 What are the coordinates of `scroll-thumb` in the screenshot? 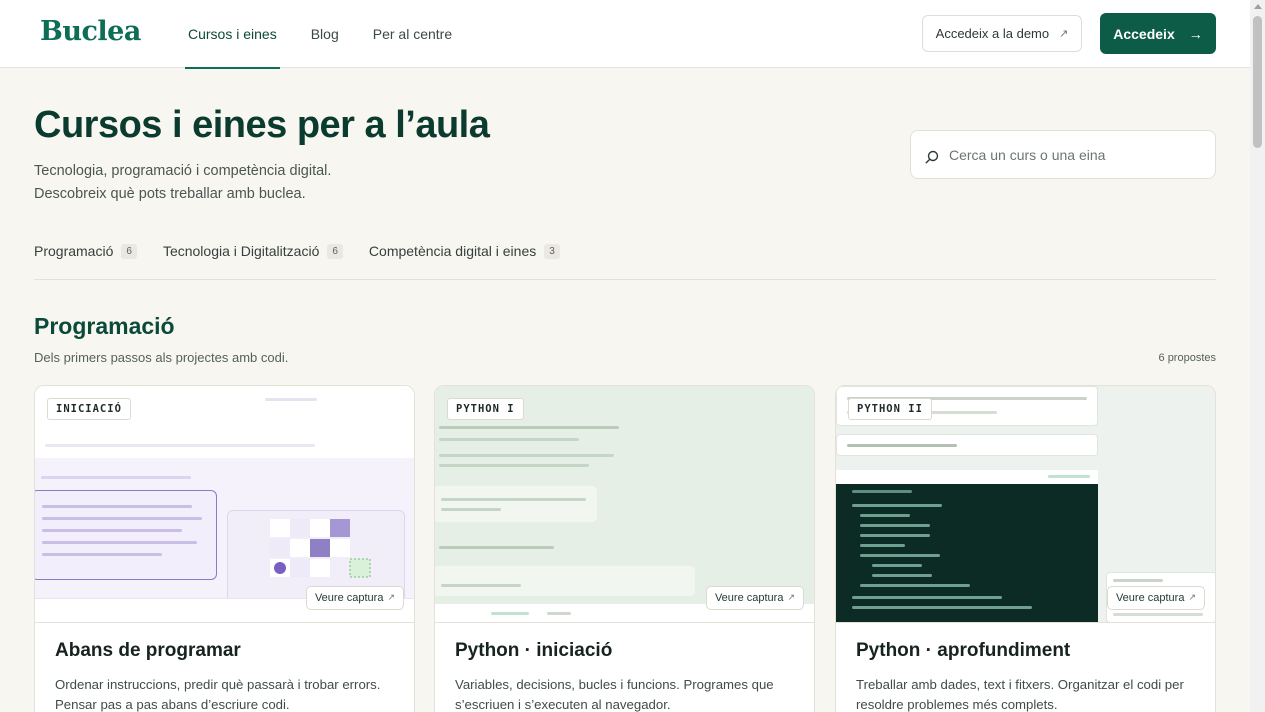 It's located at (1257, 82).